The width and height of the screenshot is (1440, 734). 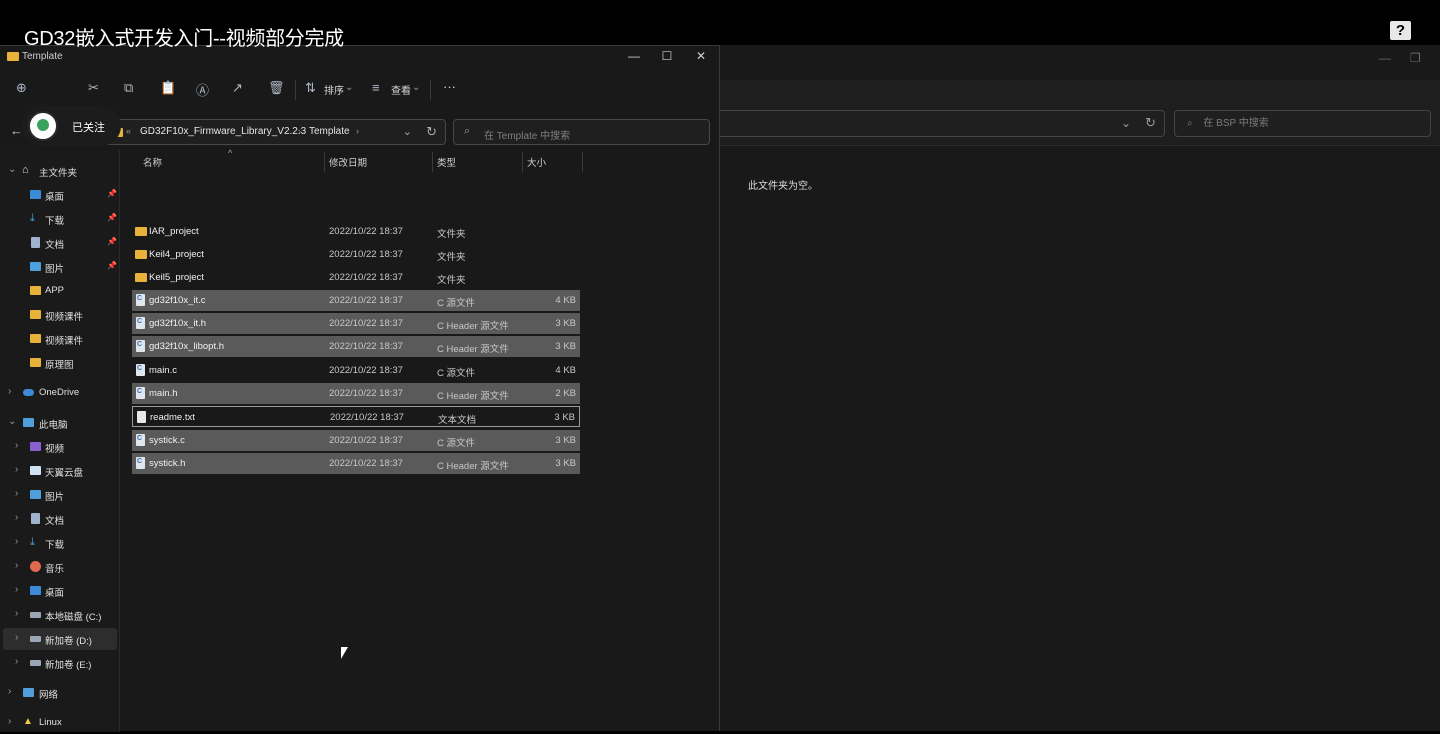 What do you see at coordinates (431, 132) in the screenshot?
I see `refresh-icon: ↻` at bounding box center [431, 132].